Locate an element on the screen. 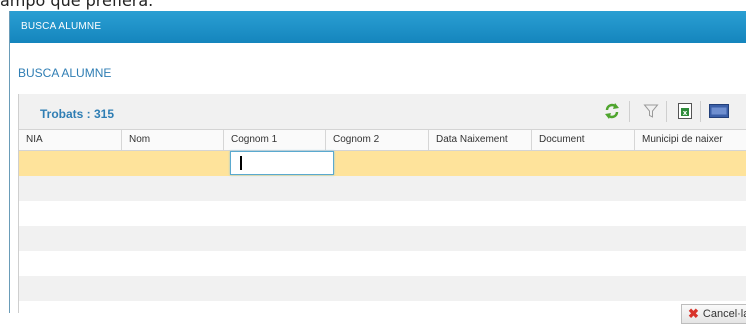  cancel-button-label: Cancel·lar is located at coordinates (724, 314).